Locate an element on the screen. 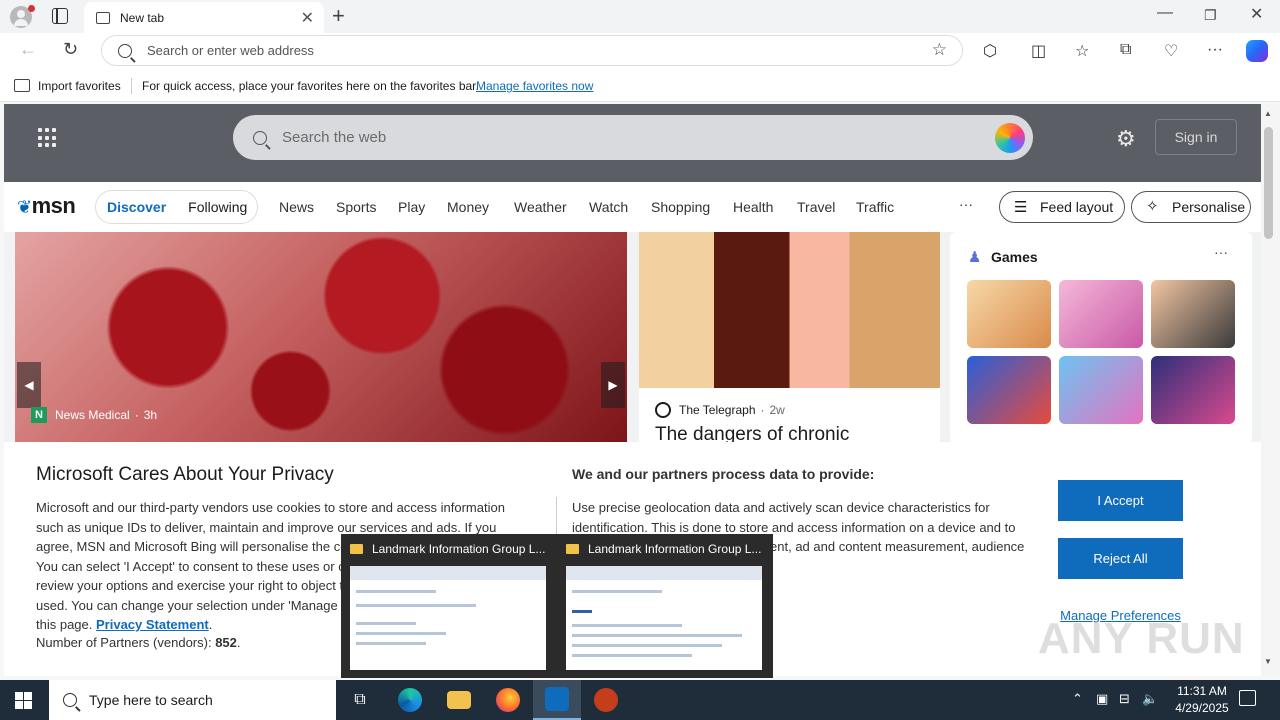 This screenshot has width=1280, height=720. partners-label: Number of Partners (vendors): is located at coordinates (124, 642).